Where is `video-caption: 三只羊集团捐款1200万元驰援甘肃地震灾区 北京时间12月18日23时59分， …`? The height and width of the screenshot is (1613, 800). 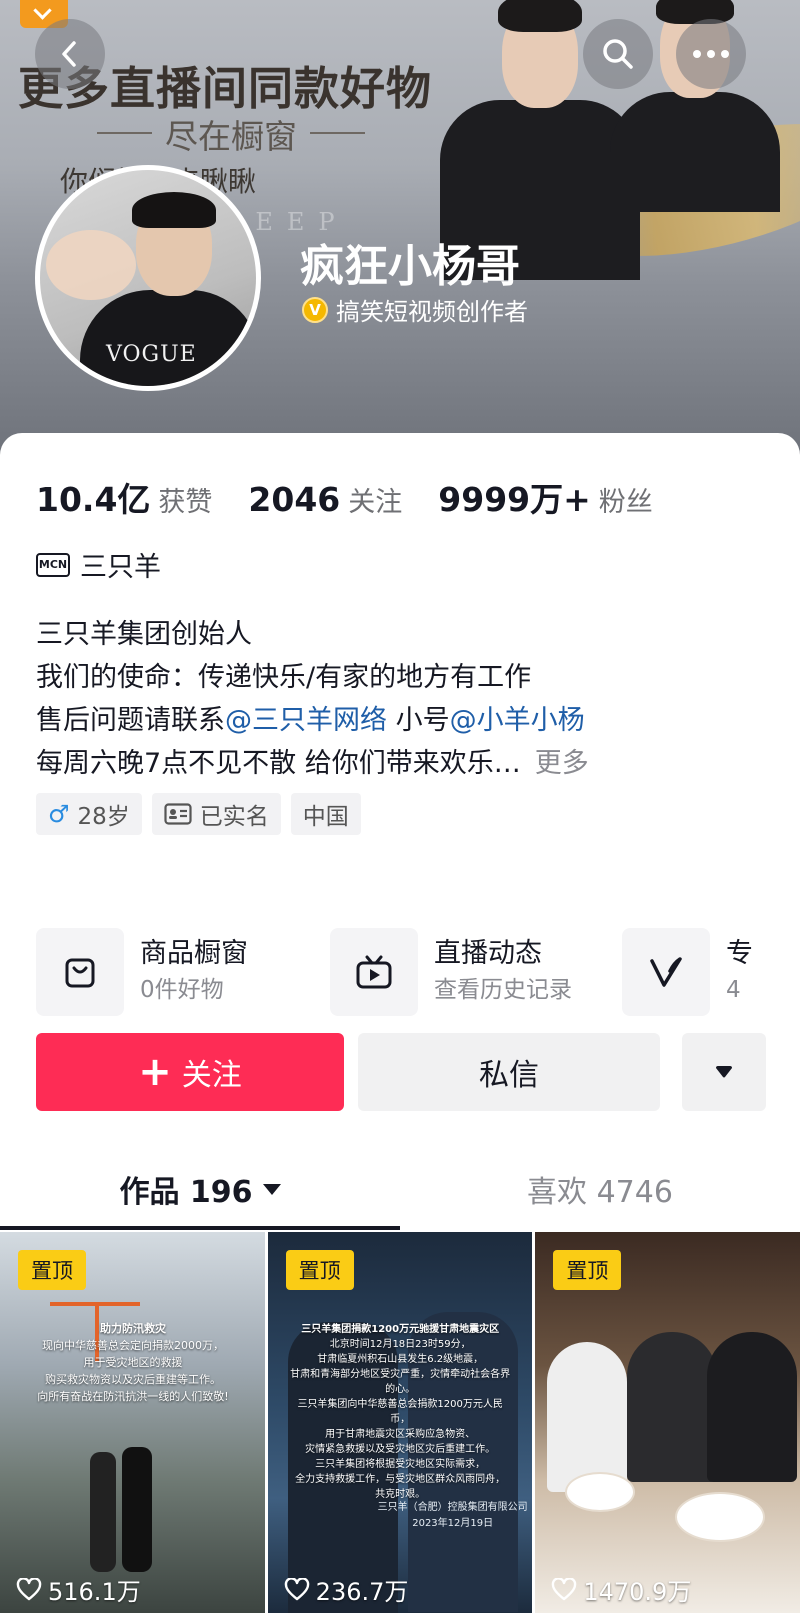 video-caption: 三只羊集团捐款1200万元驰援甘肃地震灾区 北京时间12月18日23时59分， … is located at coordinates (400, 1412).